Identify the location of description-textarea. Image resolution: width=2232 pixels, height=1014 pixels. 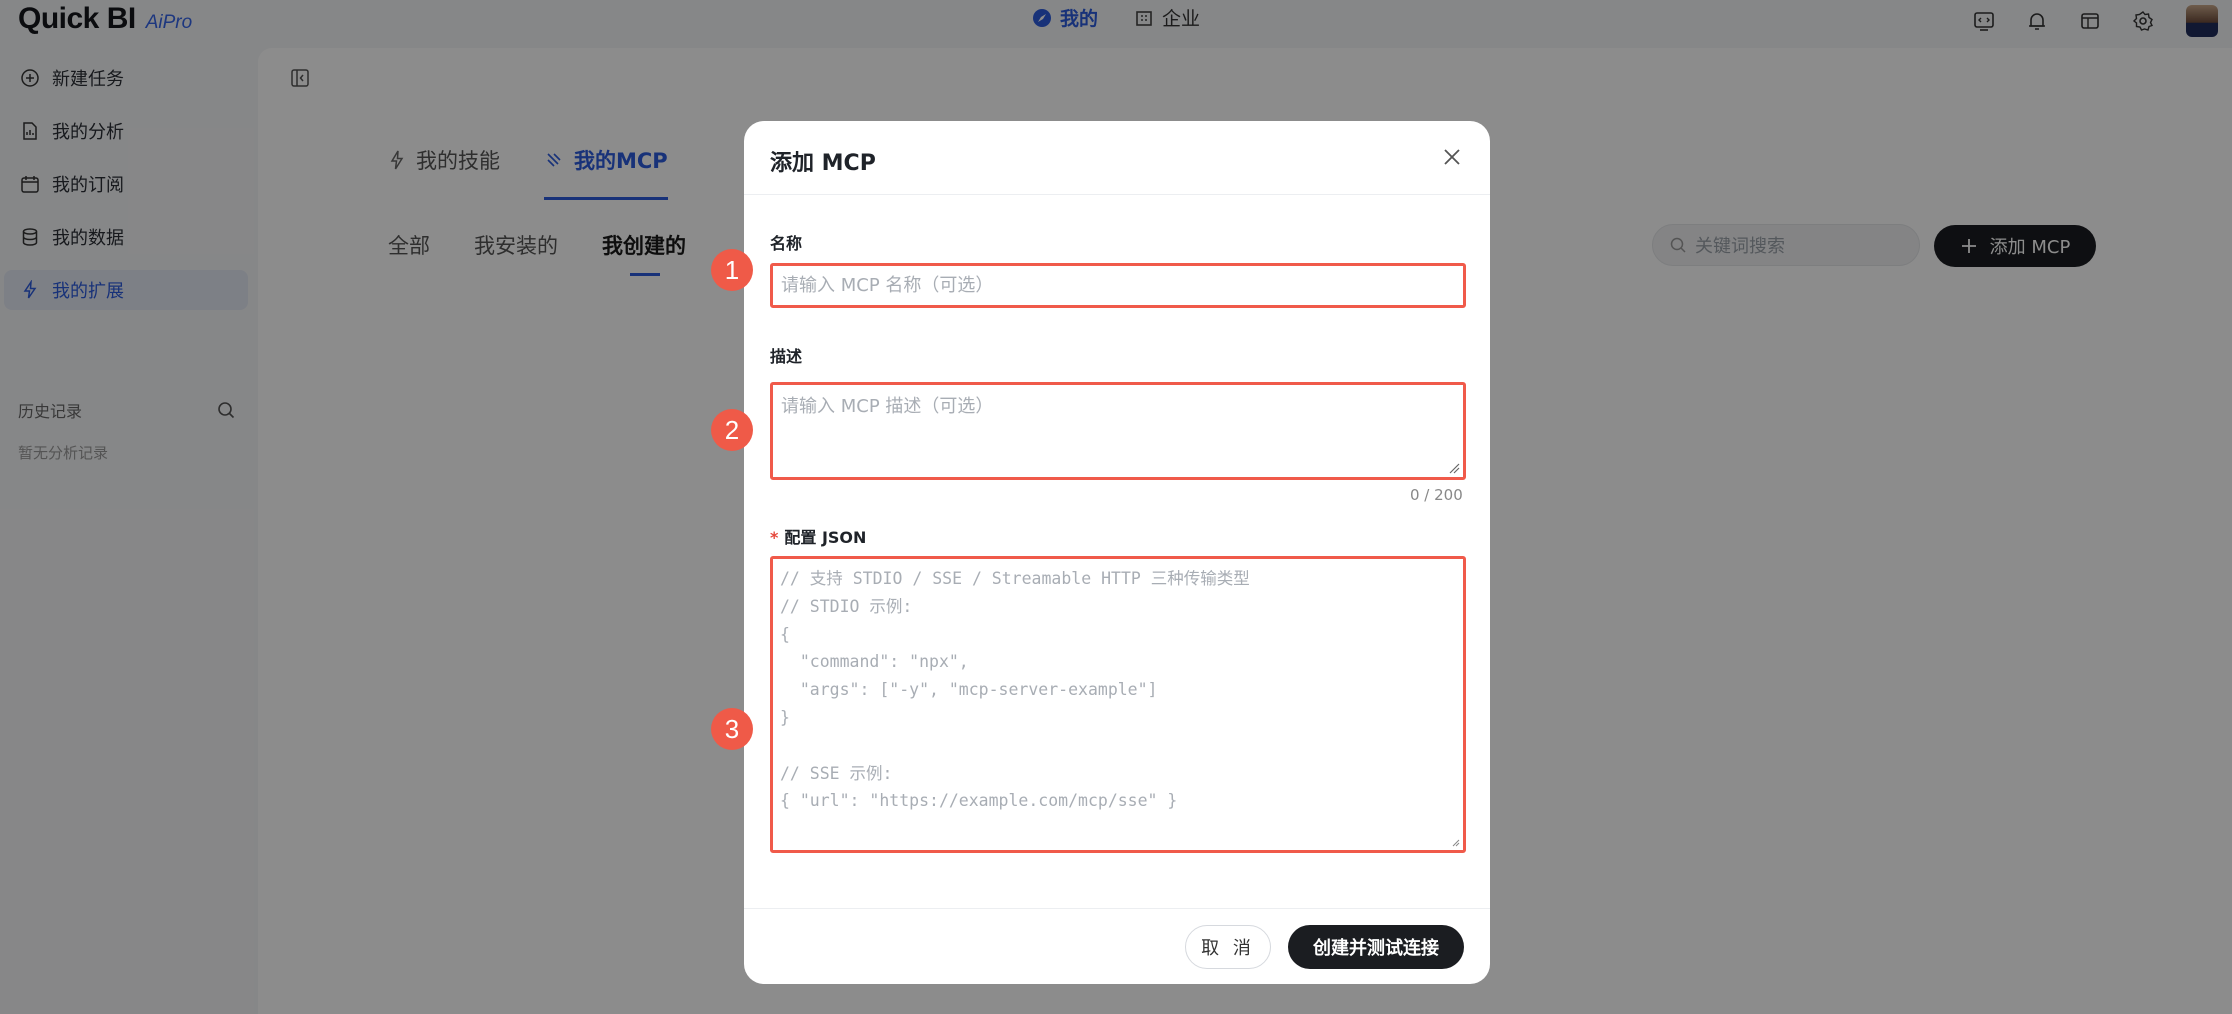
(1118, 431).